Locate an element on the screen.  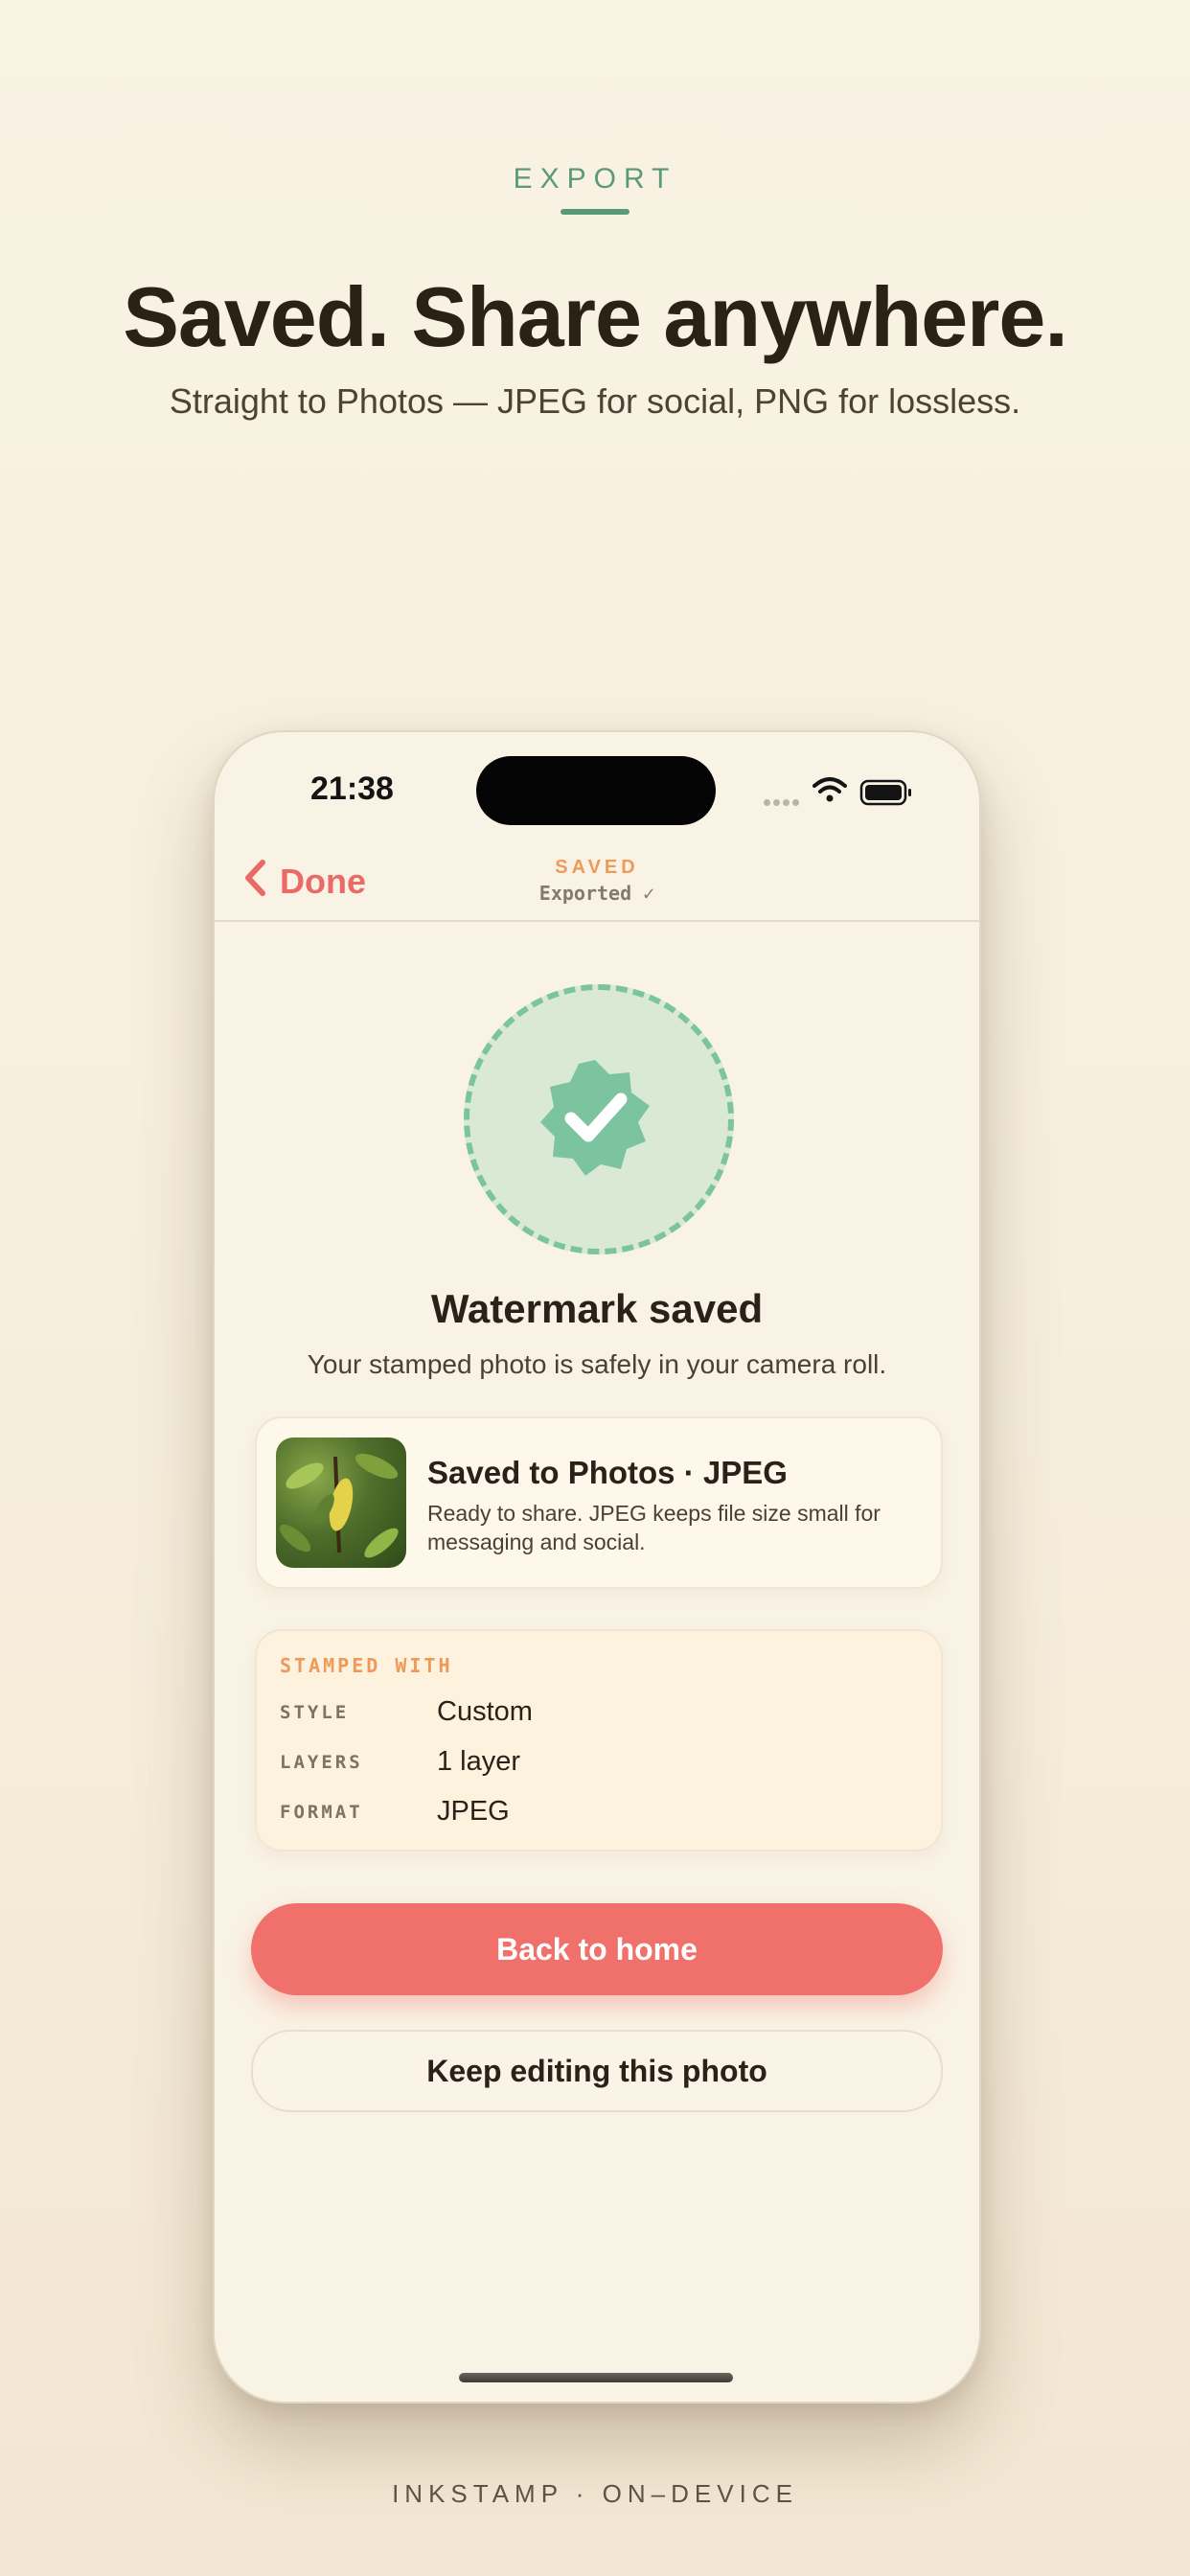
row-value-layers: 1 layer is located at coordinates (479, 1761).